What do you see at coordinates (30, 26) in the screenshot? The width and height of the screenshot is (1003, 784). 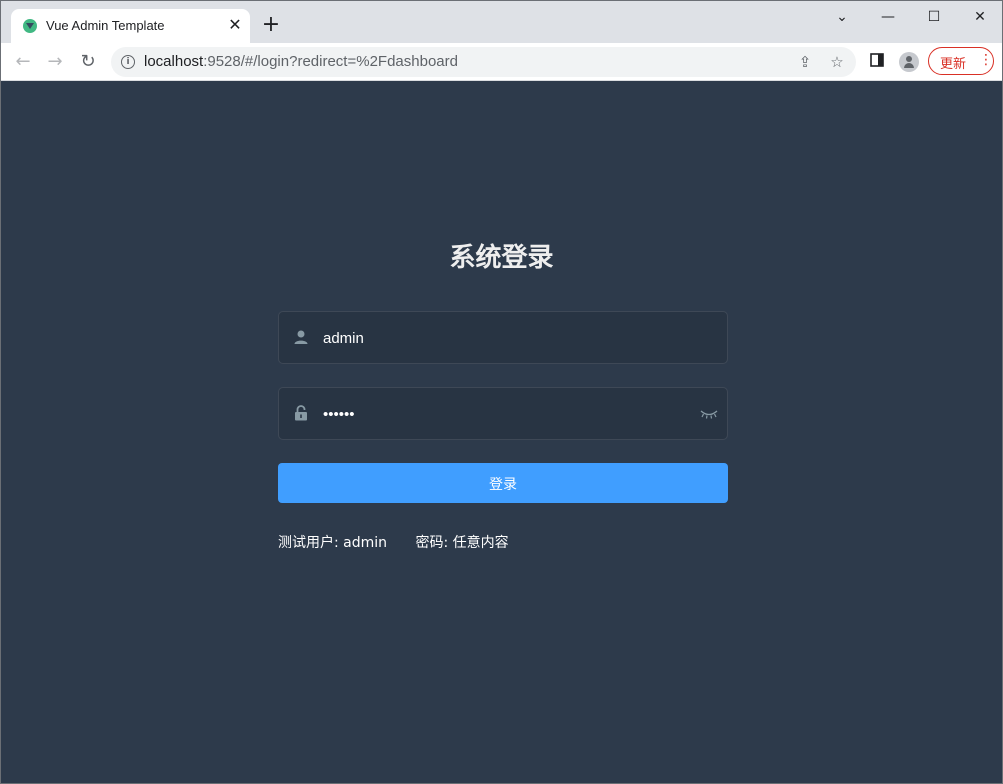 I see `vue-logo-icon` at bounding box center [30, 26].